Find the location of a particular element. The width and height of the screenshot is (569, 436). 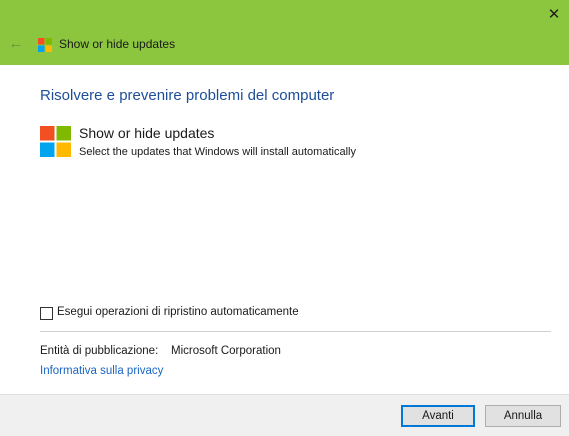

auto-repair-checkbox is located at coordinates (46, 313).